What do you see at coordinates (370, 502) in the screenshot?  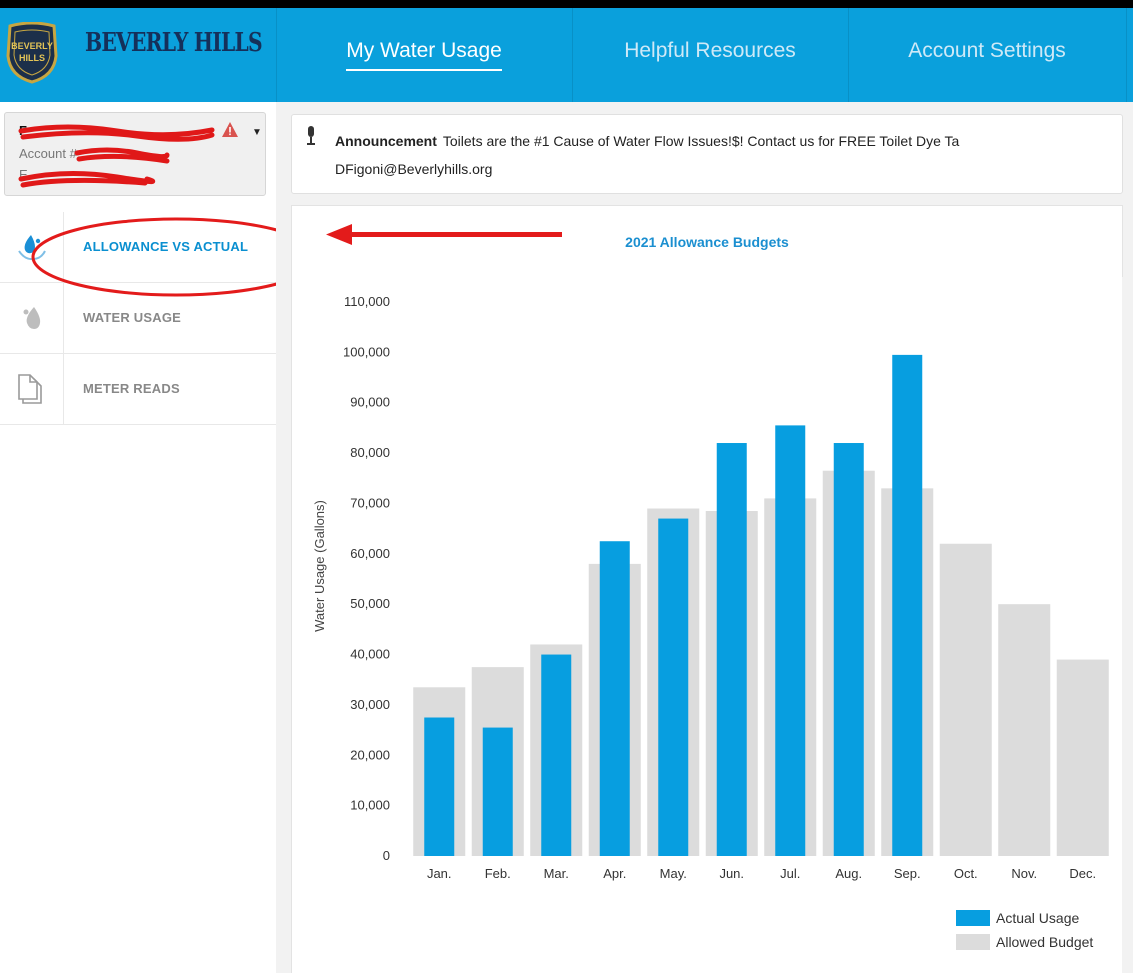 I see `y-tick-label: 70,000` at bounding box center [370, 502].